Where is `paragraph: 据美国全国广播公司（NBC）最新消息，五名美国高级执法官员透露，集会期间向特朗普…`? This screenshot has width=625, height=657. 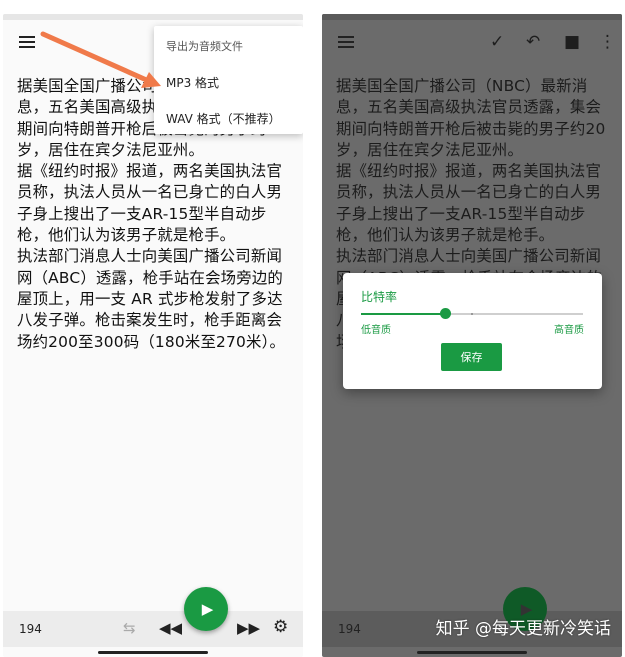 paragraph: 据美国全国广播公司（NBC）最新消息，五名美国高级执法官员透露，集会期间向特朗普… is located at coordinates (471, 118).